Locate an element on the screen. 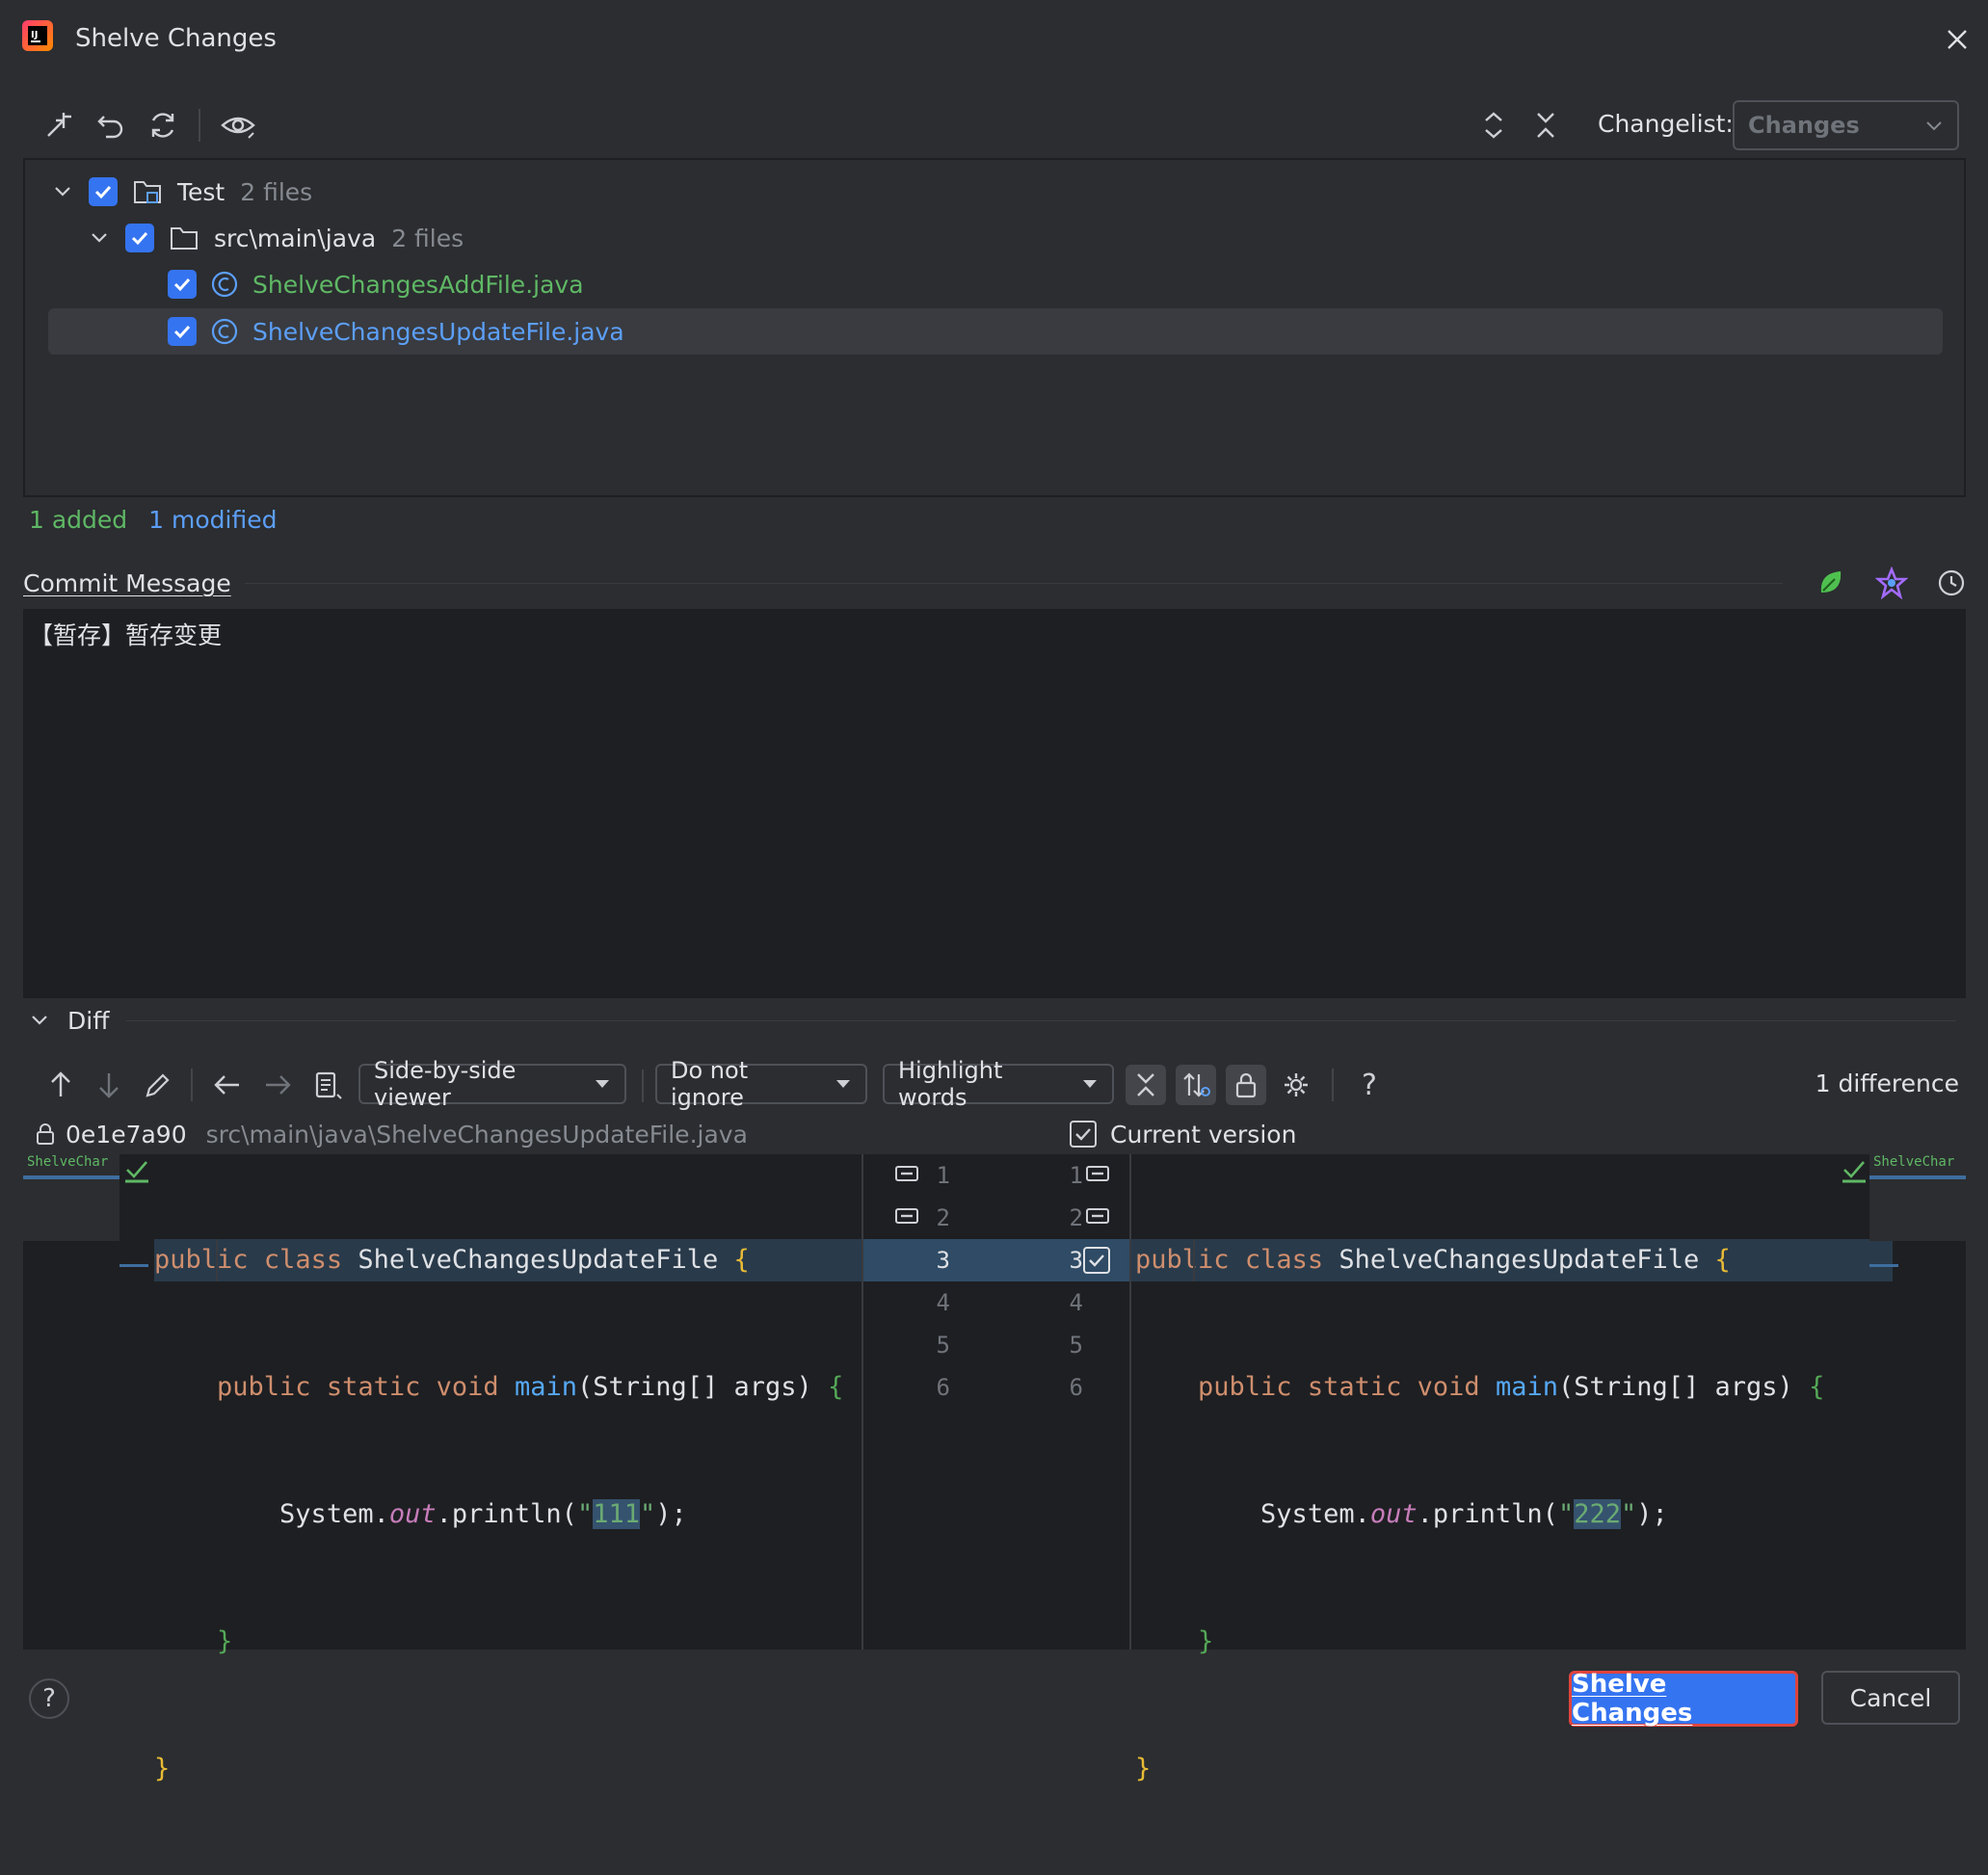 Image resolution: width=1988 pixels, height=1875 pixels. gear-icon is located at coordinates (1296, 1085).